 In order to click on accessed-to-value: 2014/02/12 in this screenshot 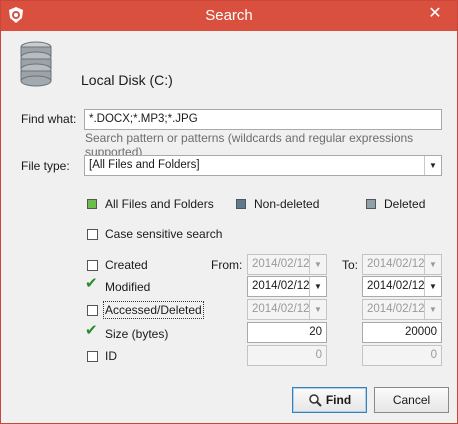, I will do `click(396, 309)`.